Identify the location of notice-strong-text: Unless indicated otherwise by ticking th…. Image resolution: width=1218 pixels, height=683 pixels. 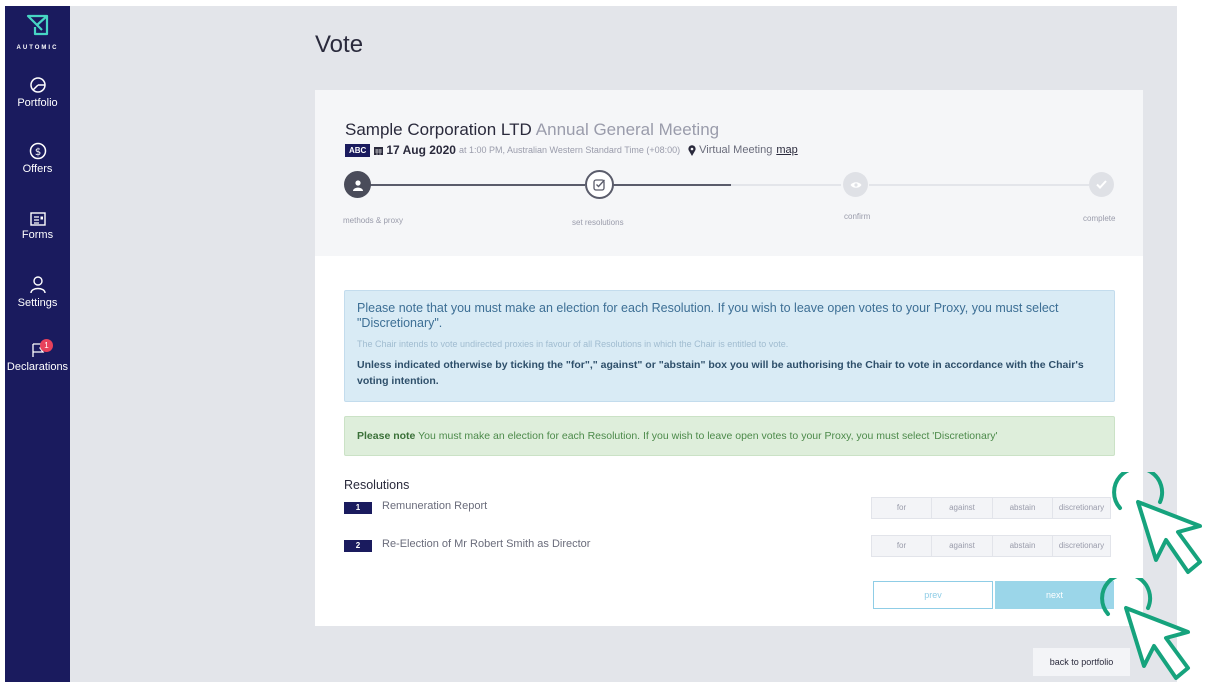
(720, 373).